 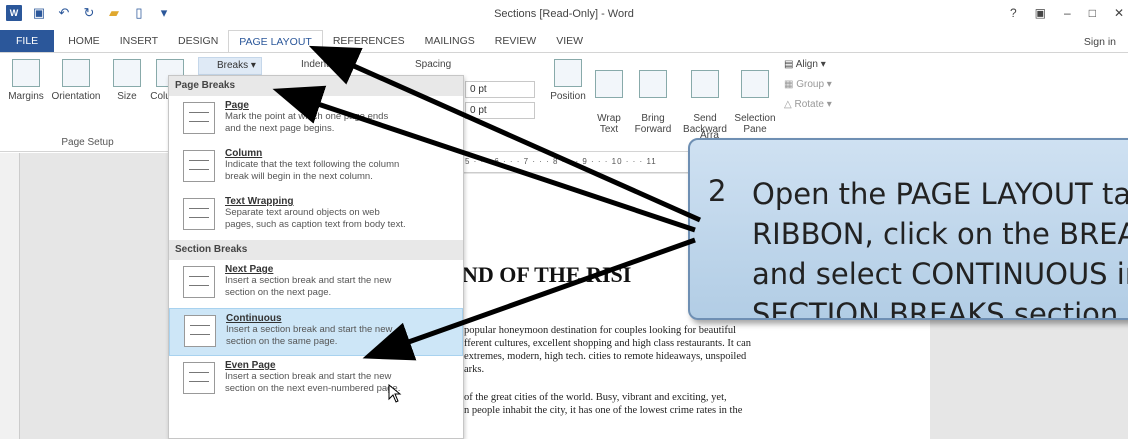 What do you see at coordinates (316, 86) in the screenshot?
I see `page-breaks-header: Page Breaks` at bounding box center [316, 86].